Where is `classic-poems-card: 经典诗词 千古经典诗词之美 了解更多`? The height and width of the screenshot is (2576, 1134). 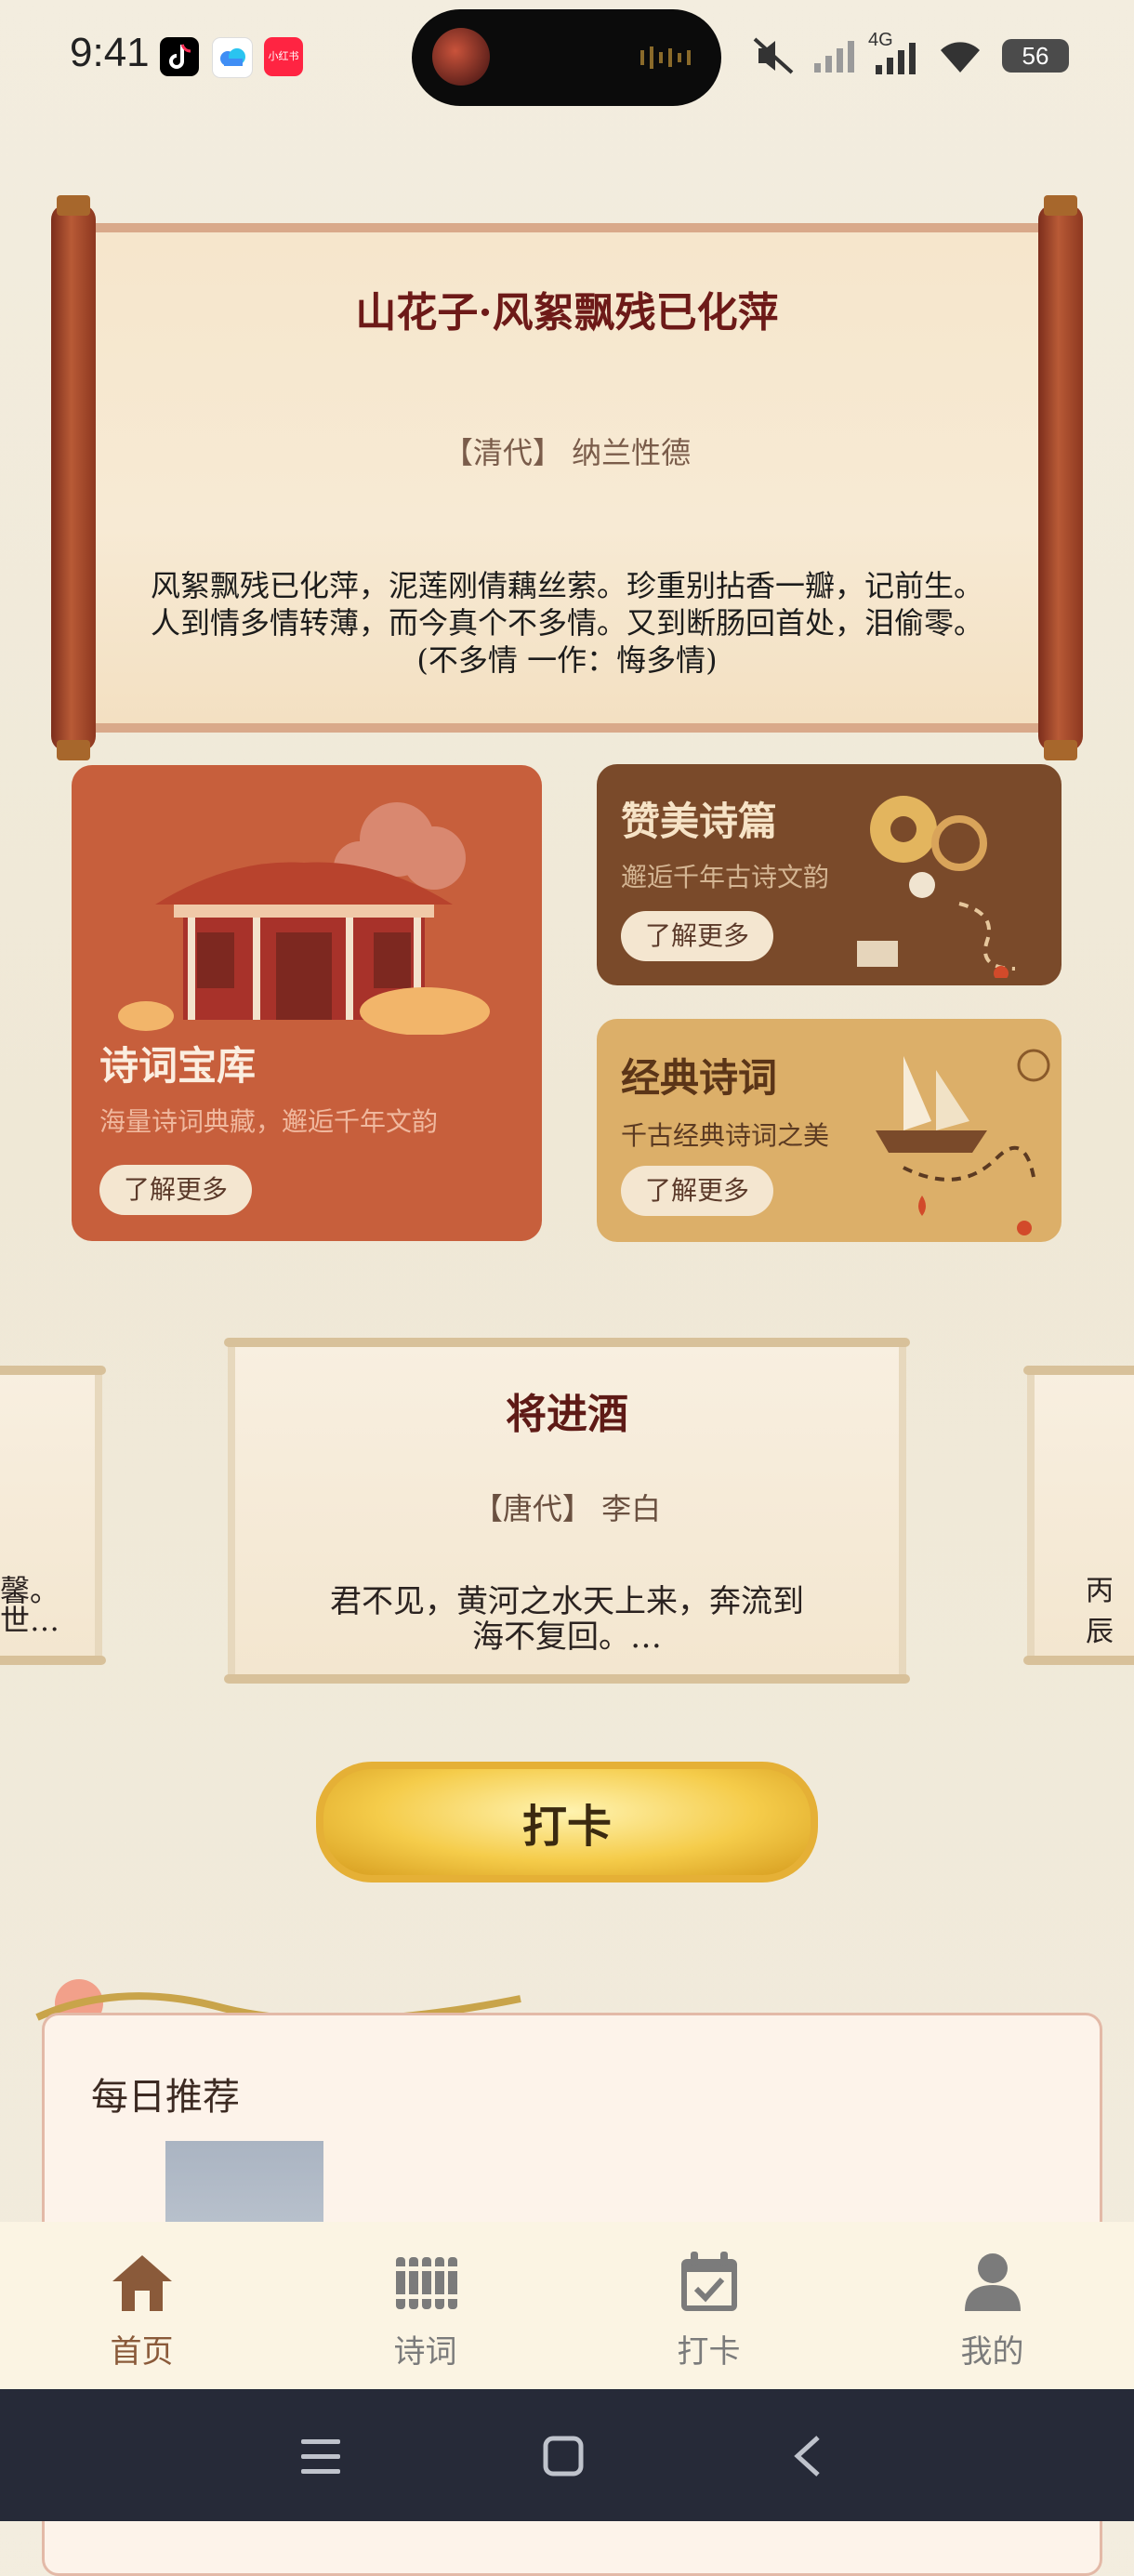
classic-poems-card: 经典诗词 千古经典诗词之美 了解更多 is located at coordinates (829, 1130).